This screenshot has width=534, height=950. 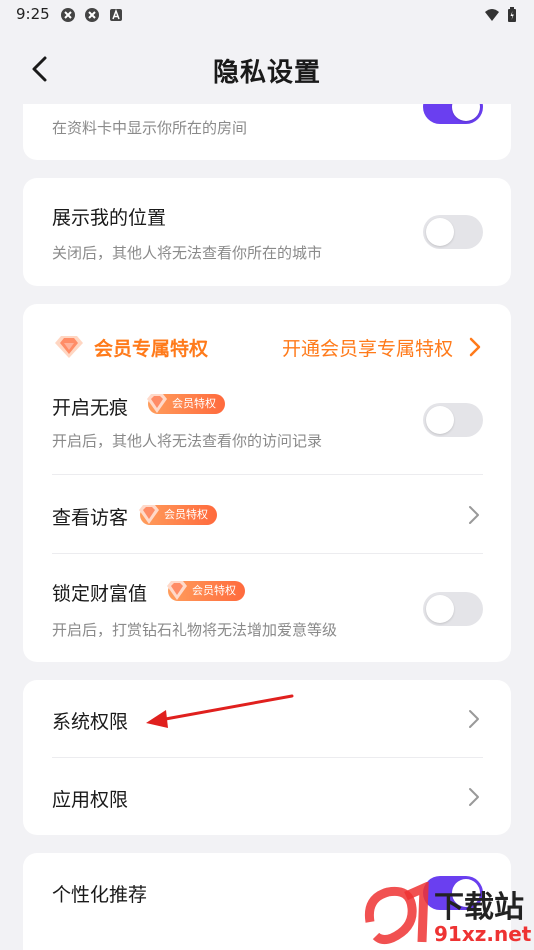 I want to click on vip-header-label: 会员专属特权, so click(x=151, y=349).